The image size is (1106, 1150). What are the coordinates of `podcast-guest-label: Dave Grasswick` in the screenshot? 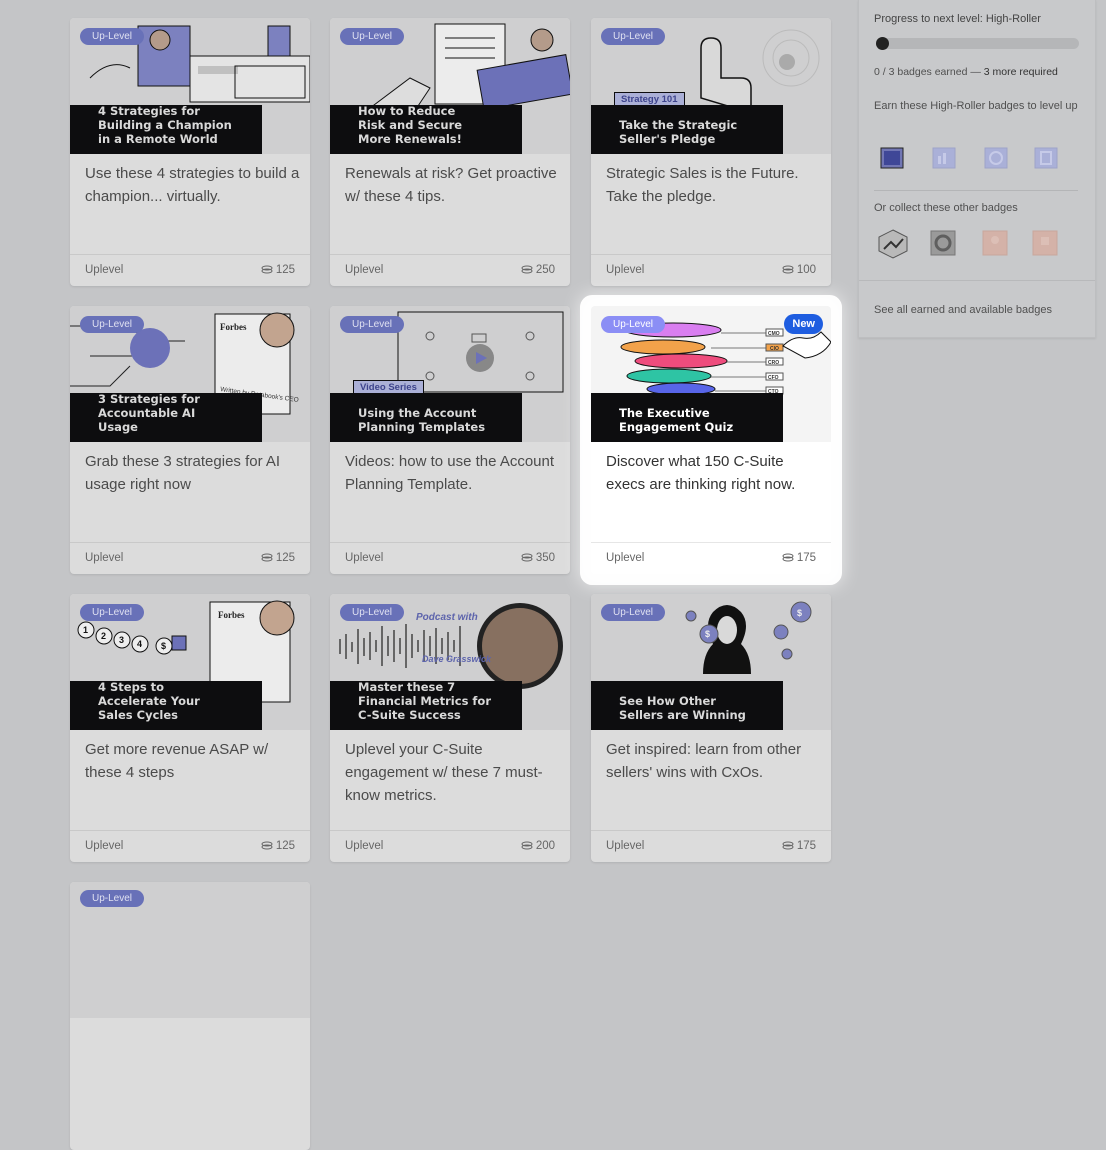 It's located at (457, 659).